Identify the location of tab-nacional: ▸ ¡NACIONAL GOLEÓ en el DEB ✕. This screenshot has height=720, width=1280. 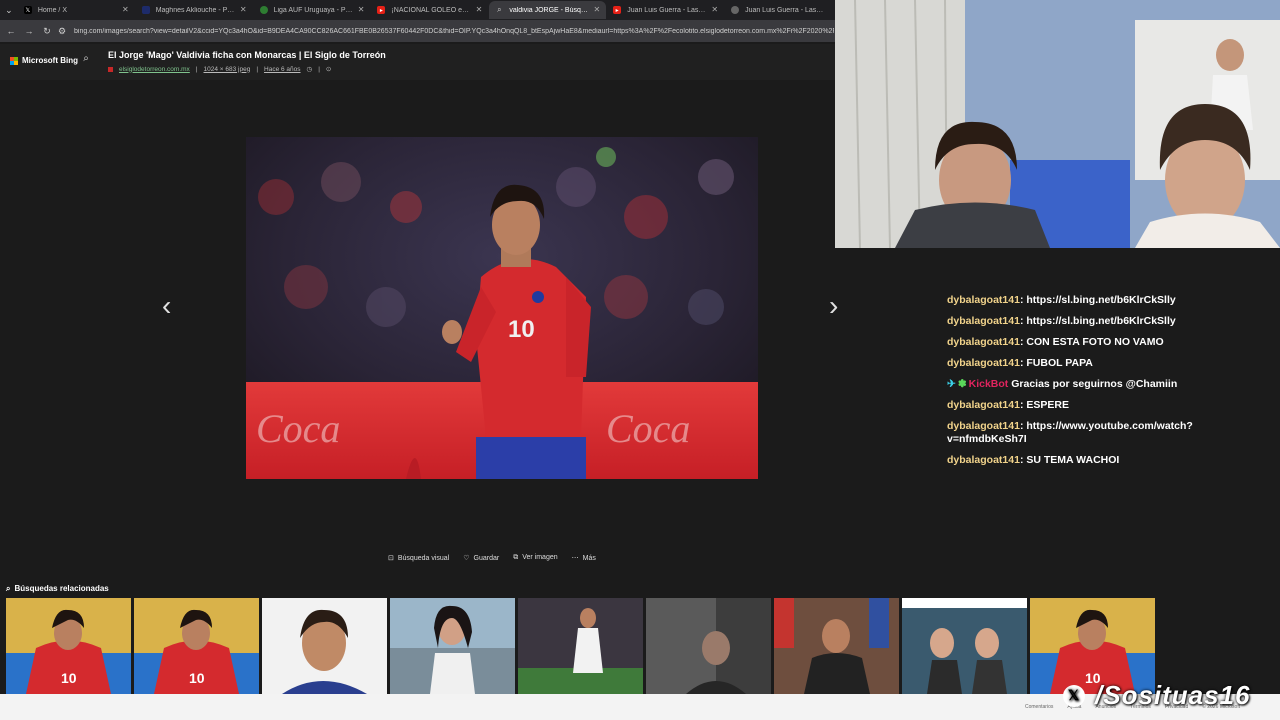
(429, 10).